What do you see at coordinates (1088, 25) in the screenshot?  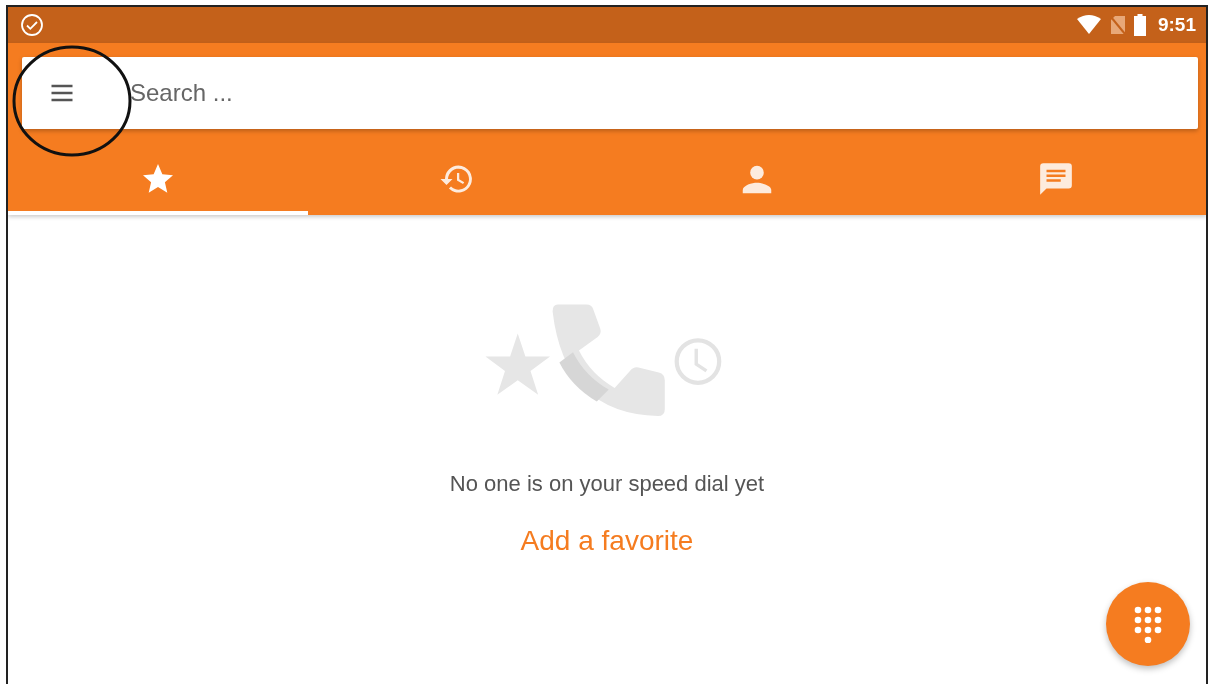 I see `wifi-icon` at bounding box center [1088, 25].